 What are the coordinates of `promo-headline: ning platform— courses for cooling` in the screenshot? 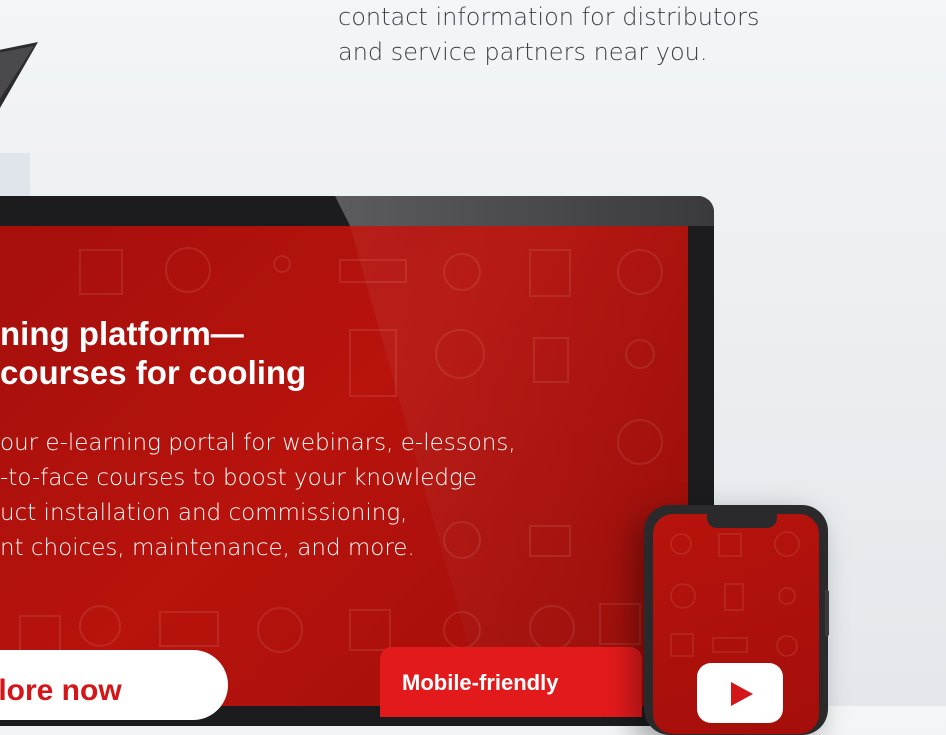 It's located at (300, 353).